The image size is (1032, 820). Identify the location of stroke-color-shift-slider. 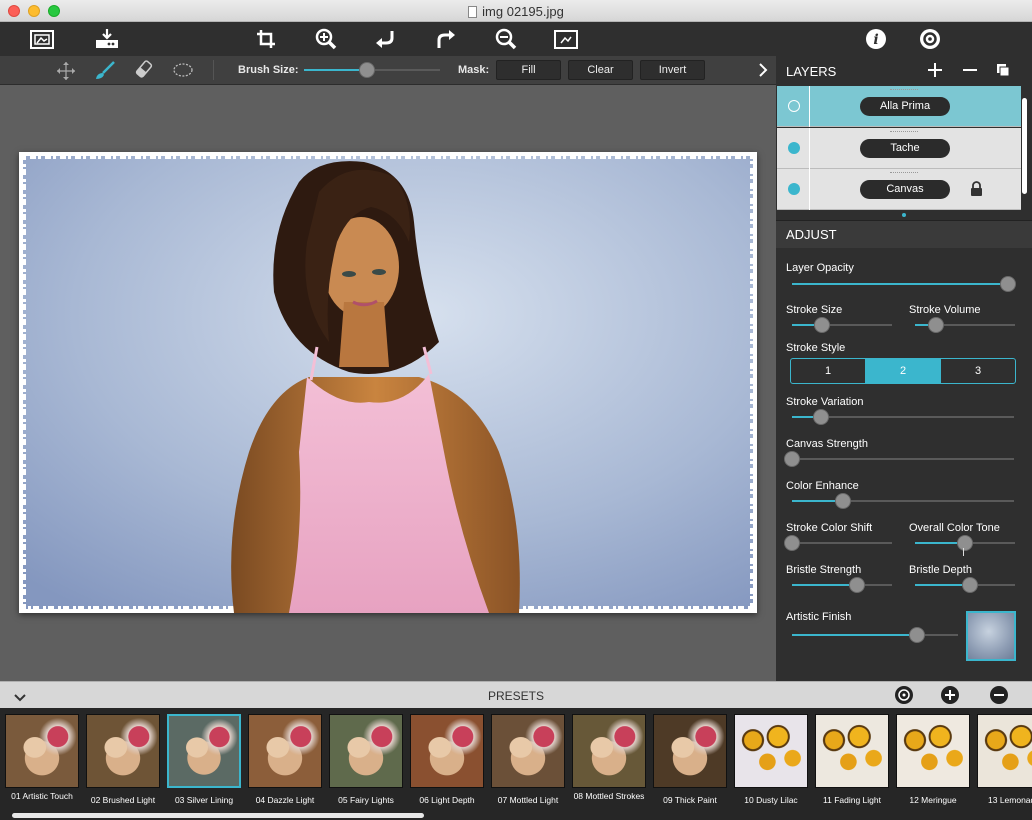
(838, 543).